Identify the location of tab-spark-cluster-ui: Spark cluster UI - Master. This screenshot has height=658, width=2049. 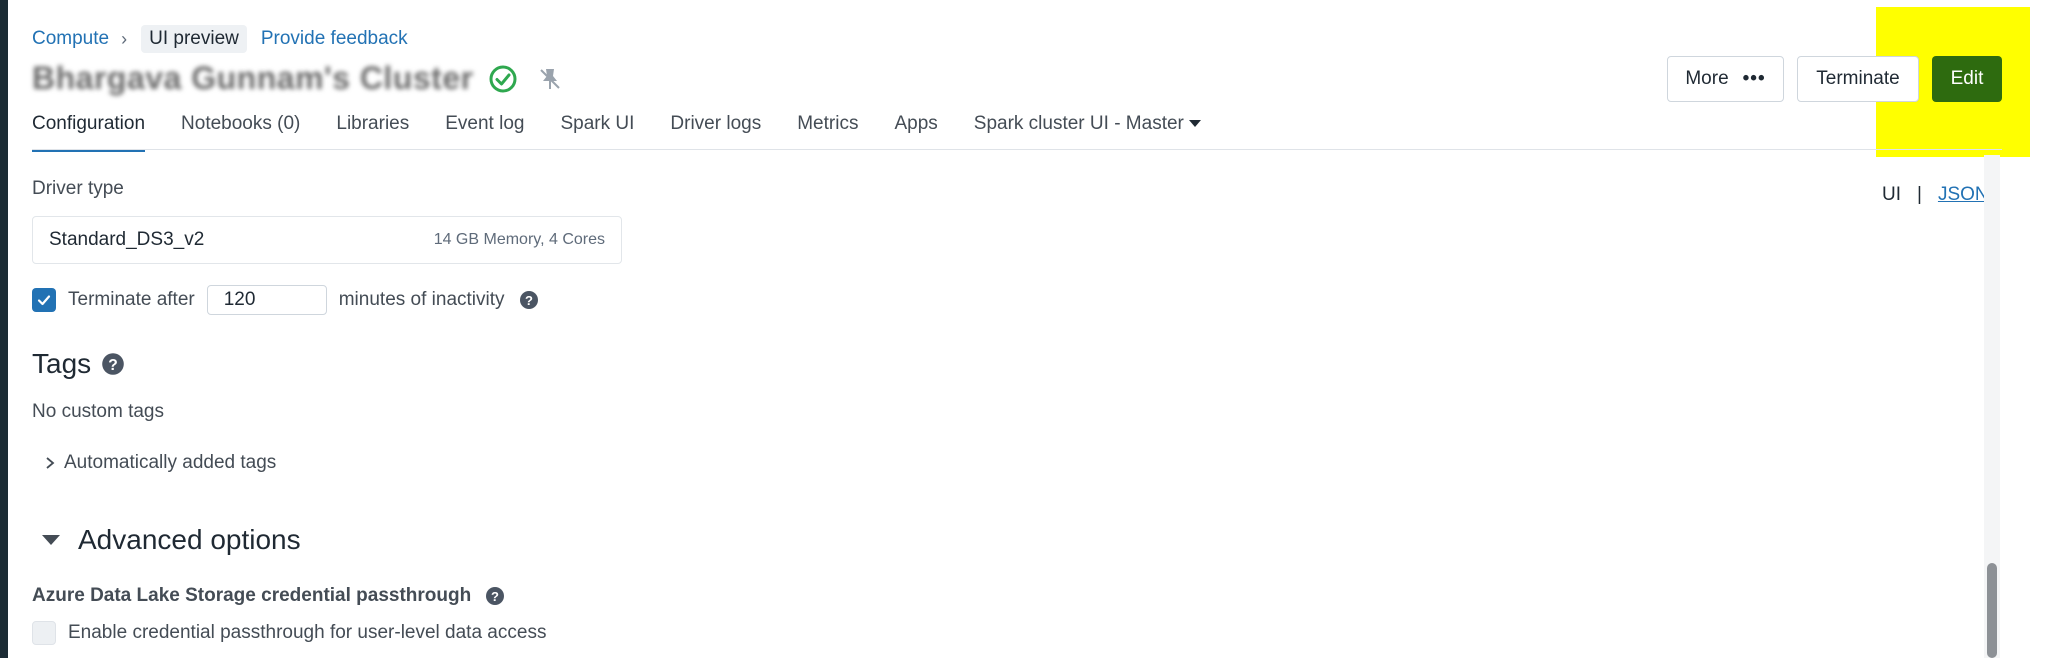
(1087, 131).